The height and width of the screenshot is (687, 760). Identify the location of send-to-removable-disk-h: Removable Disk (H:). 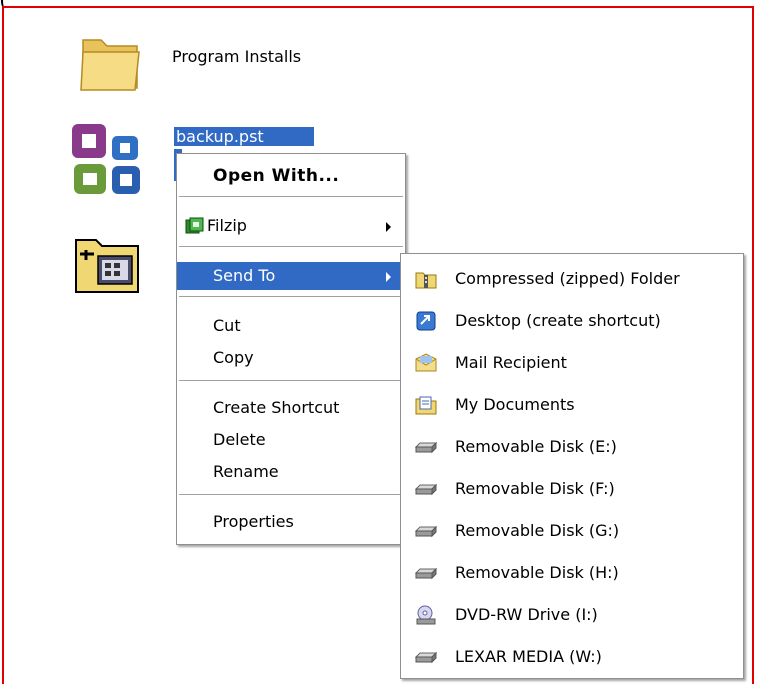
(572, 573).